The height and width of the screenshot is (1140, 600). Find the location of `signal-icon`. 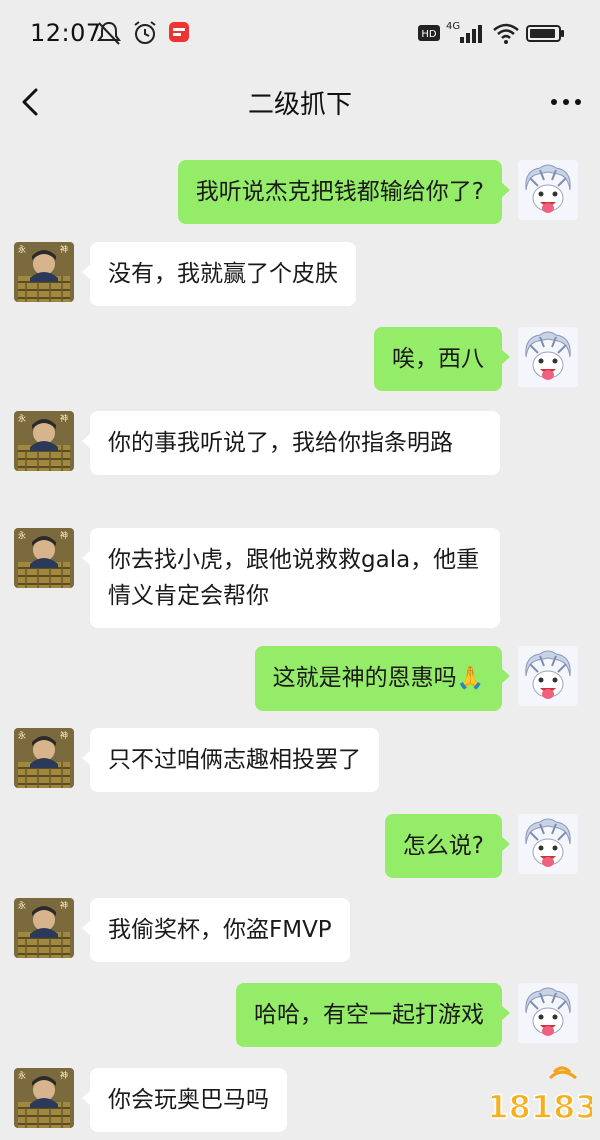

signal-icon is located at coordinates (471, 34).